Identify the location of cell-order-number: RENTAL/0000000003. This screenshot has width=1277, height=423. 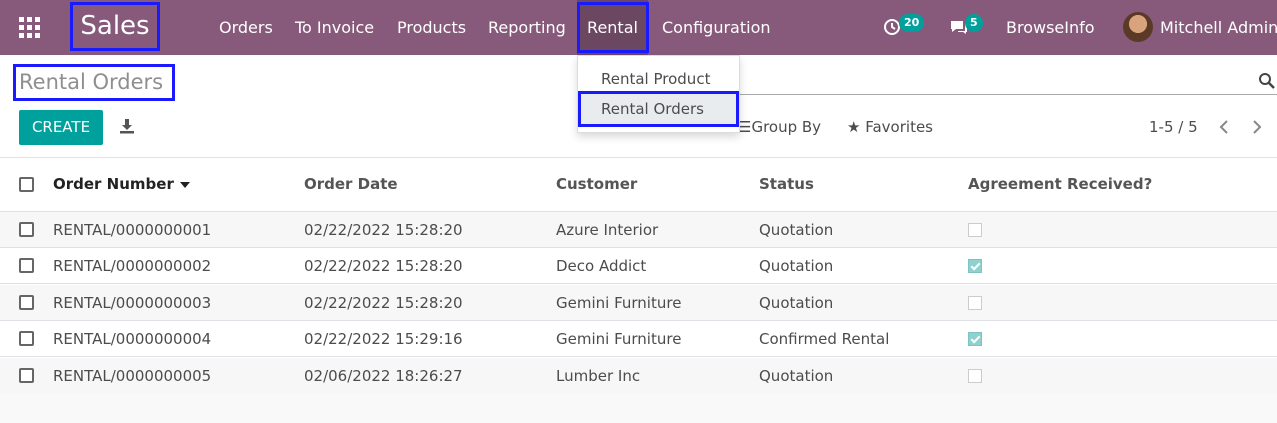
(132, 302).